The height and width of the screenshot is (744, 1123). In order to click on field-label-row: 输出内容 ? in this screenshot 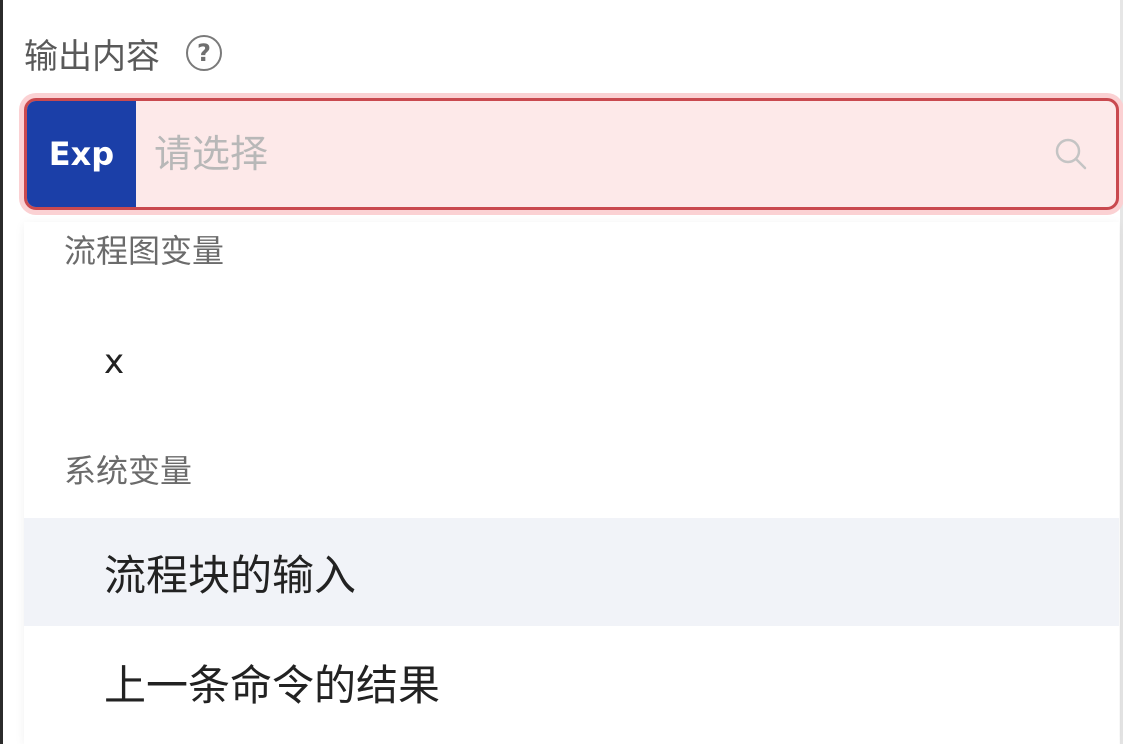, I will do `click(123, 53)`.